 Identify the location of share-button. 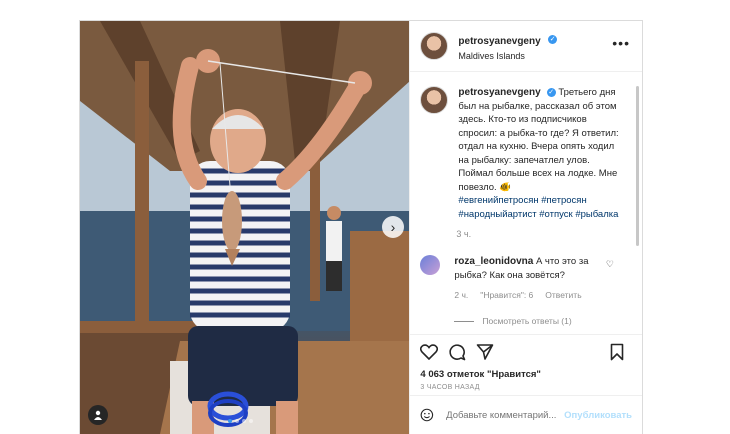
(485, 352).